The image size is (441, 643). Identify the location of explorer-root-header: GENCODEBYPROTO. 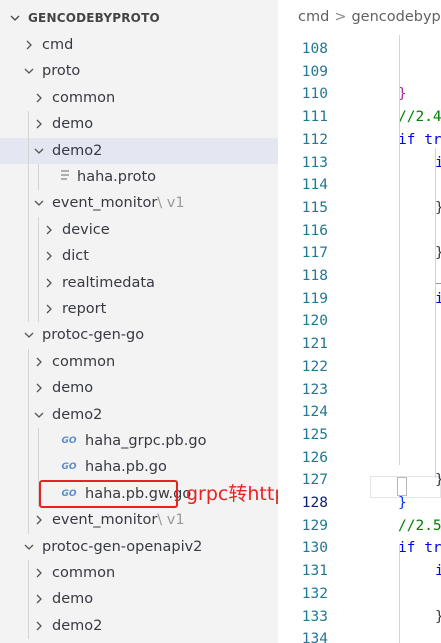
(139, 18).